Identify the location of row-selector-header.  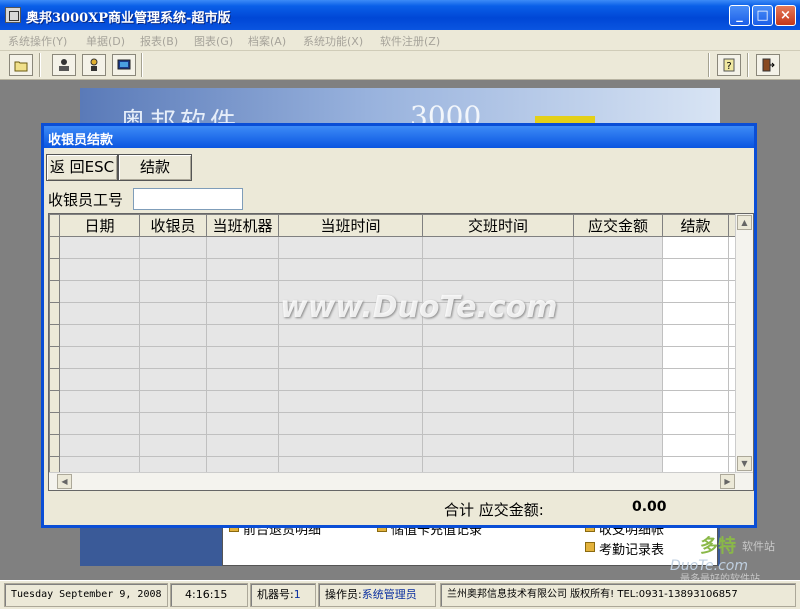
(54, 225).